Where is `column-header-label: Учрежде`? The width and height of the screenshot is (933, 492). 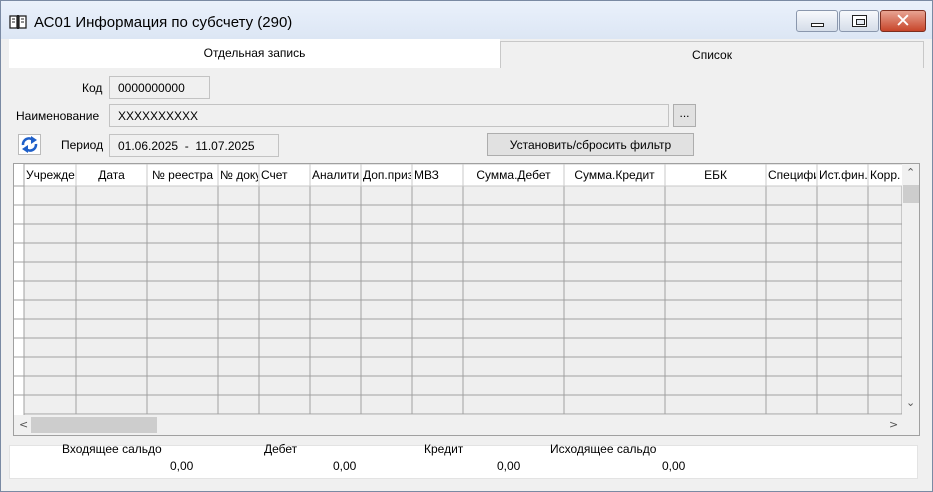 column-header-label: Учрежде is located at coordinates (50, 175).